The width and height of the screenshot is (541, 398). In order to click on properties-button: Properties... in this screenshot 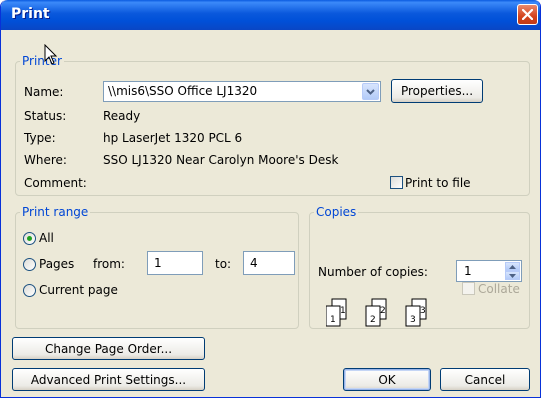, I will do `click(437, 91)`.